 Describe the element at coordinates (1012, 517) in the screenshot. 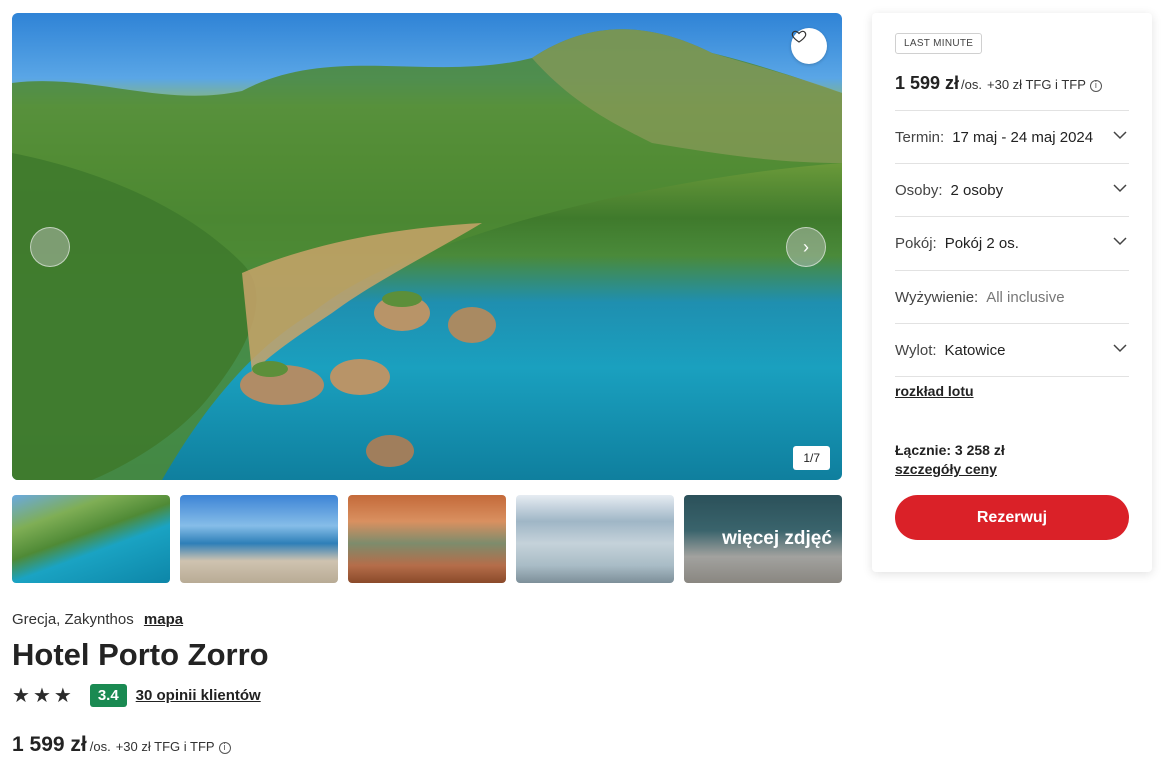

I see `book-button: Rezerwuj` at that location.